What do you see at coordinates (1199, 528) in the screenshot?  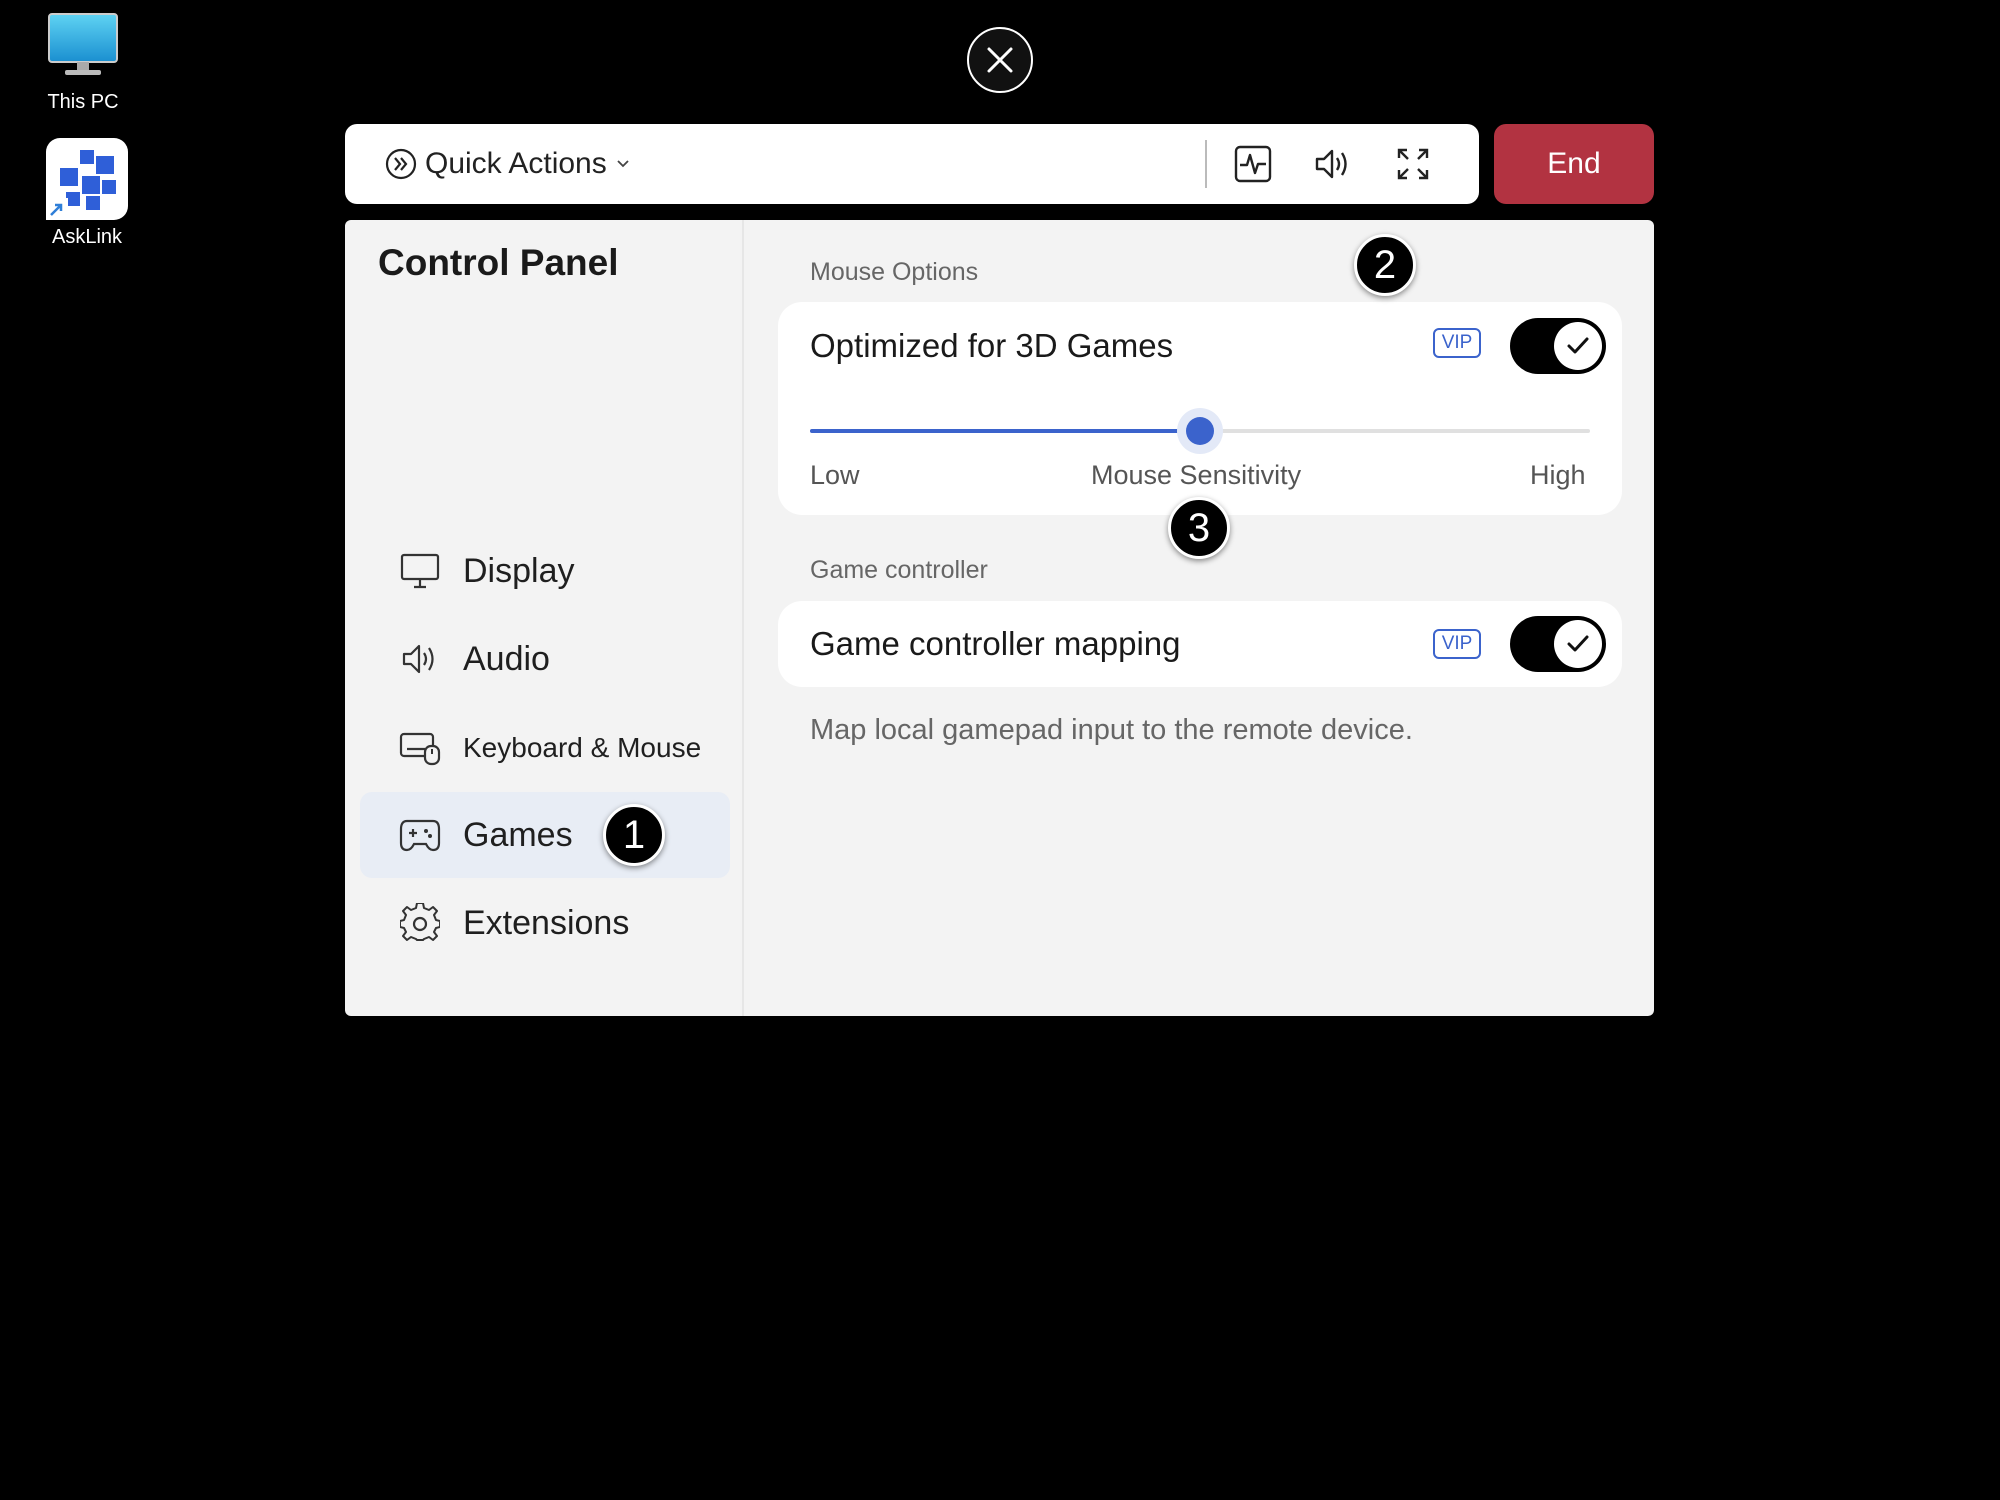 I see `callout-badge-3: 3` at bounding box center [1199, 528].